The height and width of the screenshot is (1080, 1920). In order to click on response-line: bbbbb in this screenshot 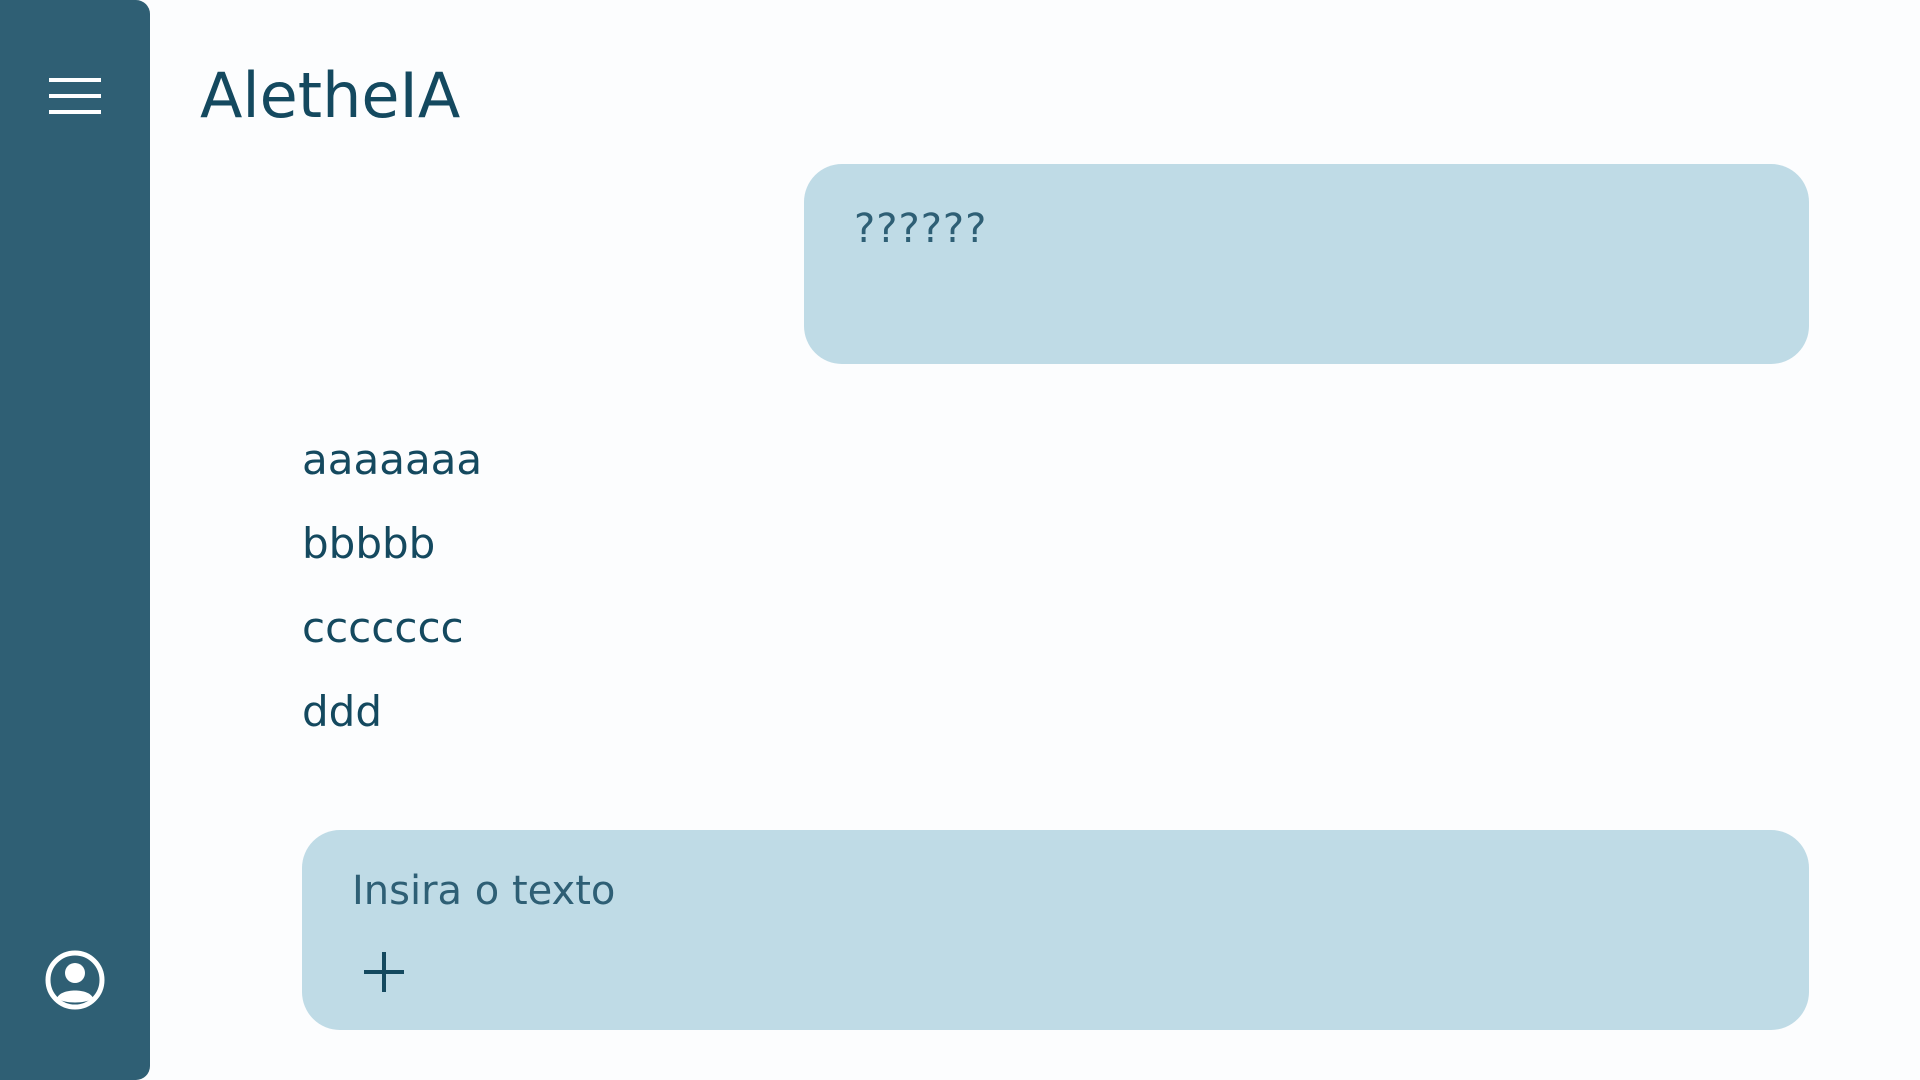, I will do `click(369, 543)`.